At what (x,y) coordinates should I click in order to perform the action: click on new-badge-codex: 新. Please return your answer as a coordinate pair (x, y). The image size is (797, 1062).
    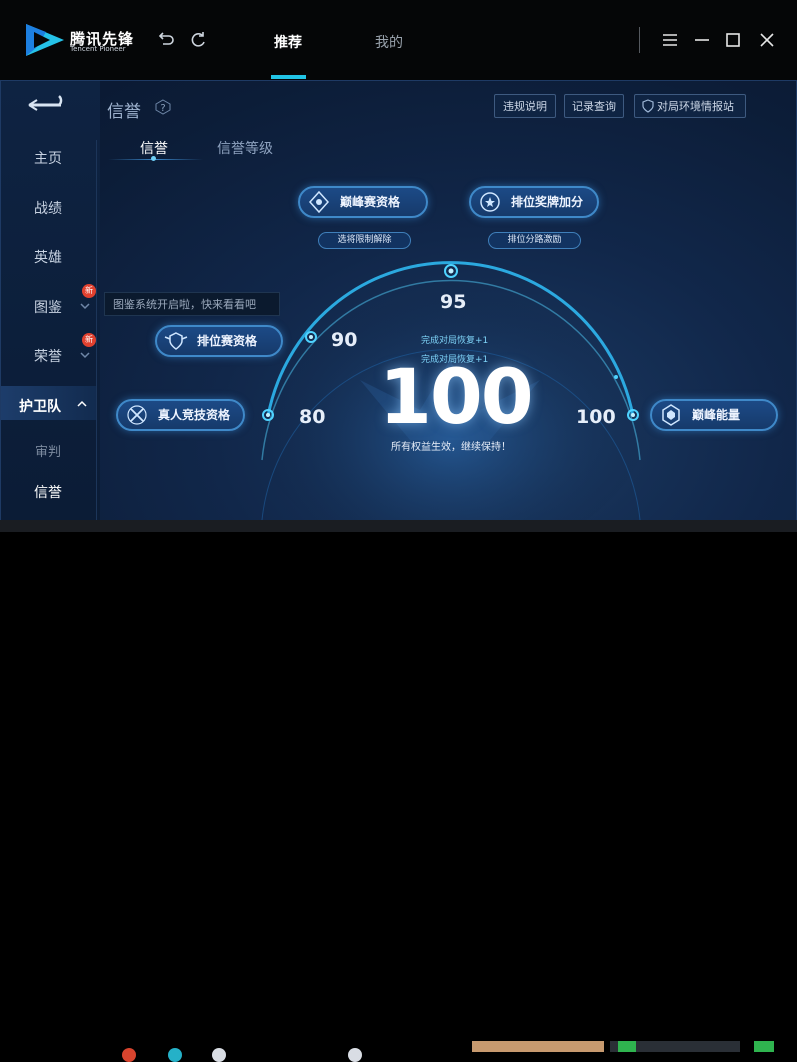
    Looking at the image, I should click on (89, 291).